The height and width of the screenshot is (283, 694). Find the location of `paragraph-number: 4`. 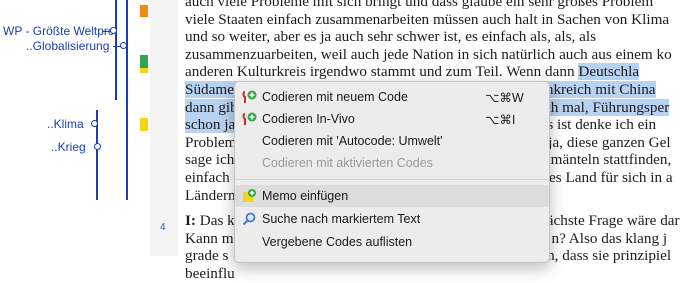

paragraph-number: 4 is located at coordinates (163, 227).